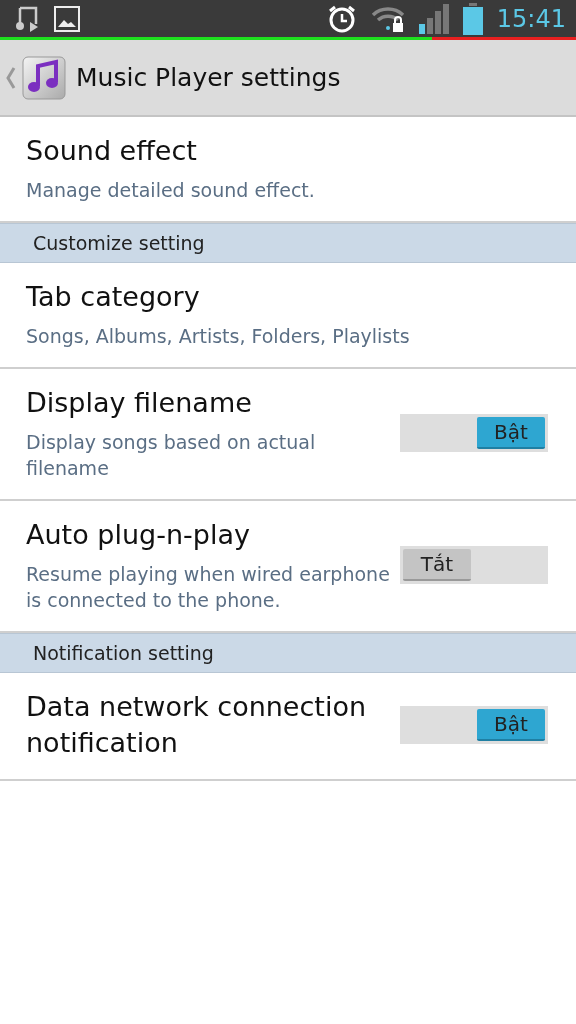 This screenshot has height=1024, width=576. I want to click on music-app-icon, so click(44, 77).